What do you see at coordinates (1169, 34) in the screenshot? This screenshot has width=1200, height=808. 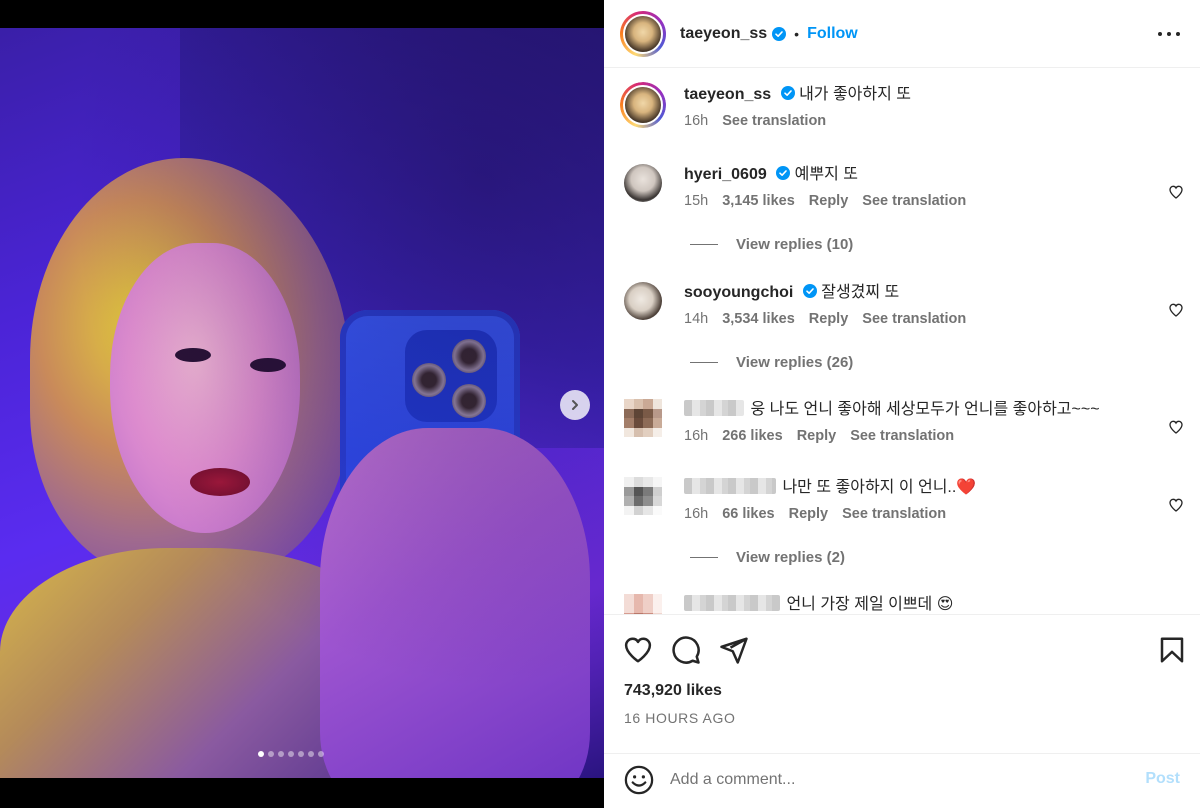 I see `more-options-icon` at bounding box center [1169, 34].